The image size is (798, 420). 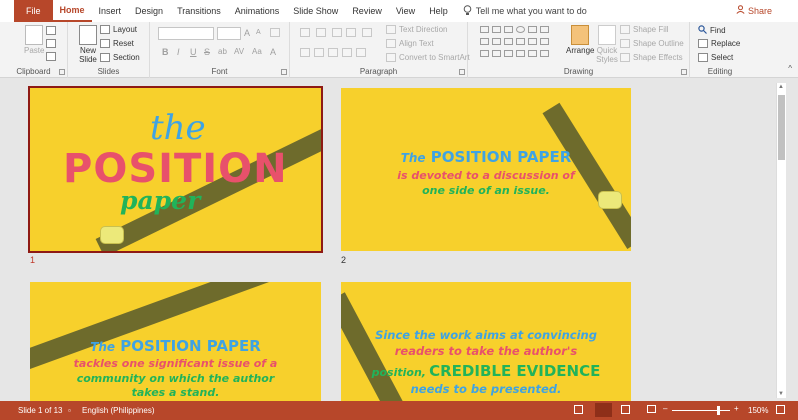 What do you see at coordinates (665, 408) in the screenshot?
I see `zoom-out-icon: –` at bounding box center [665, 408].